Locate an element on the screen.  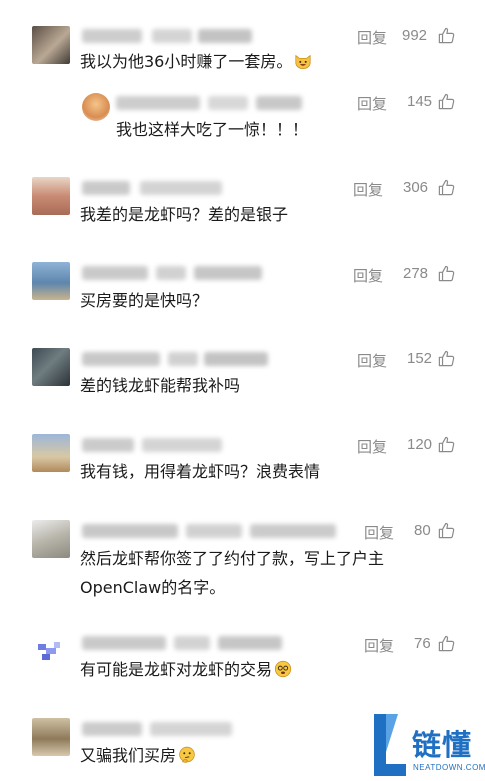
logo-l-icon is located at coordinates (390, 745).